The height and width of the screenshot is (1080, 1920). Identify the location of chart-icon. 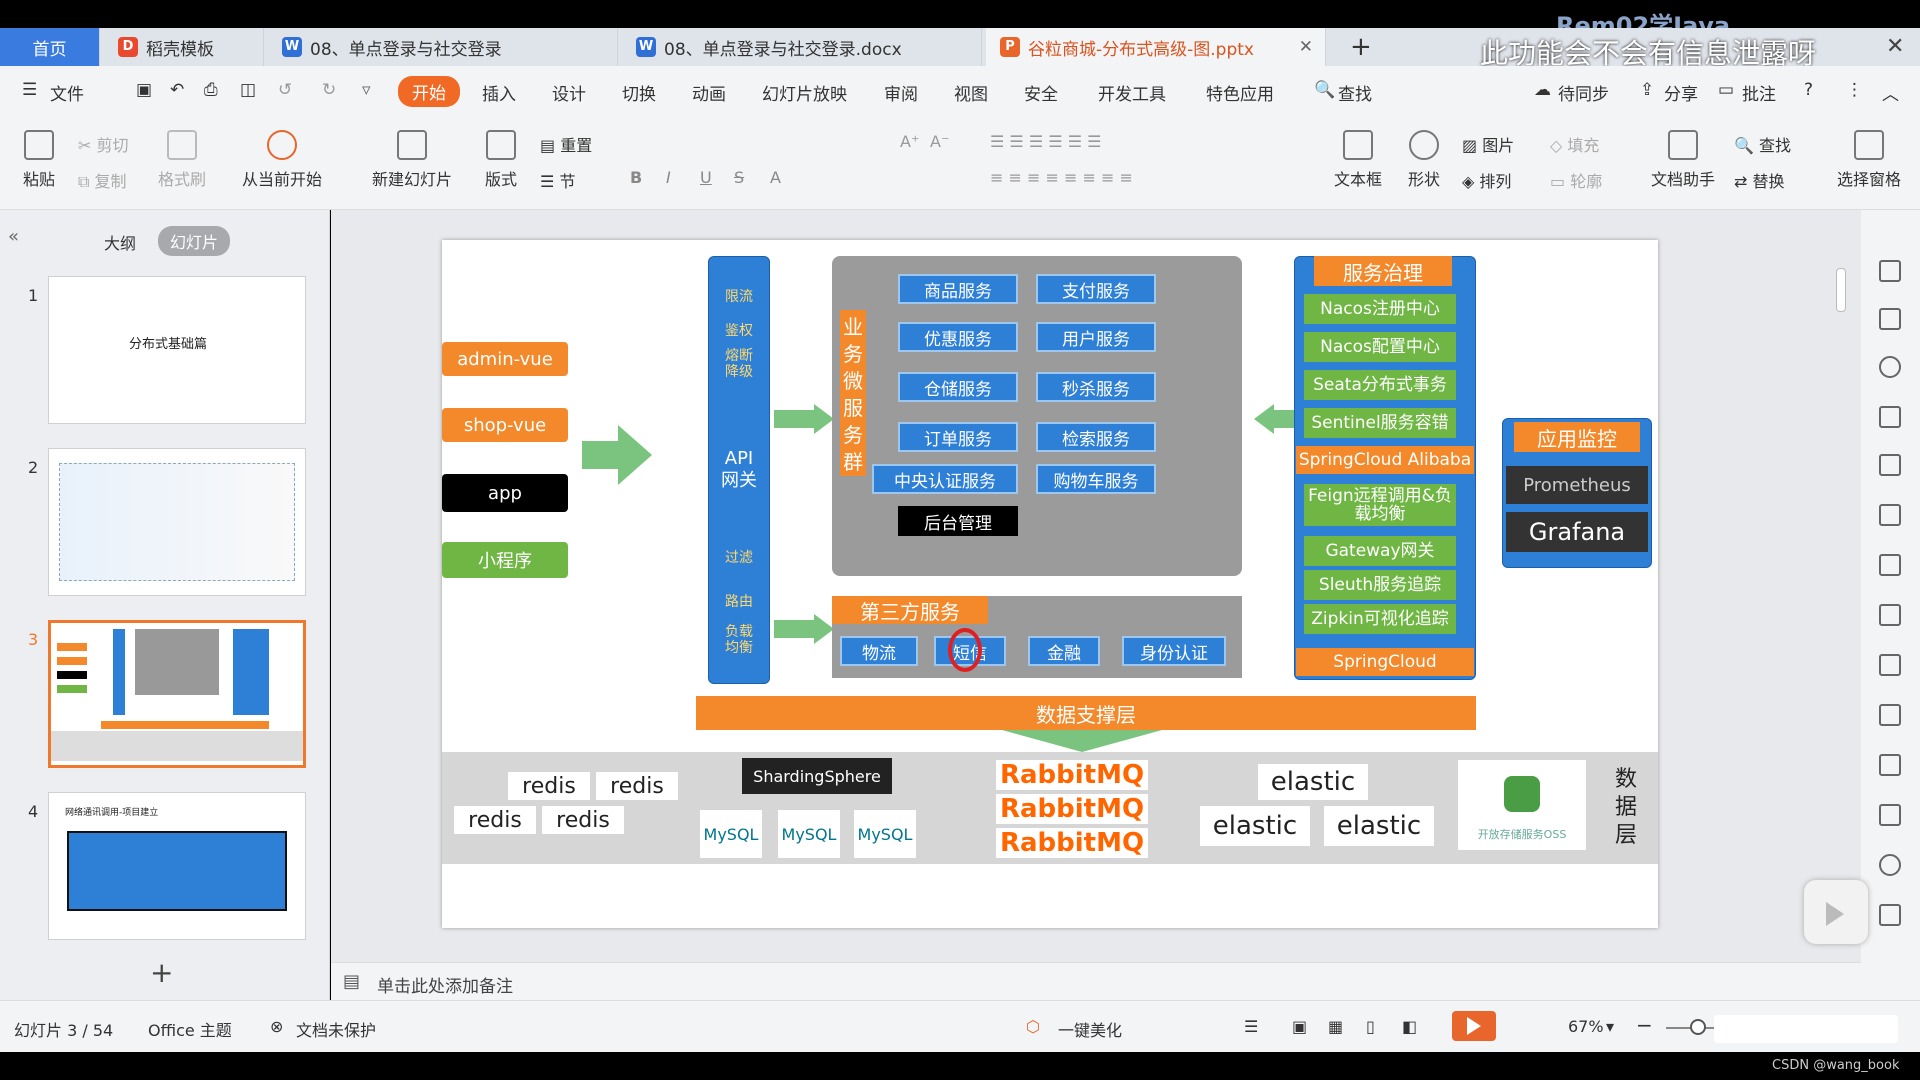
(1890, 565).